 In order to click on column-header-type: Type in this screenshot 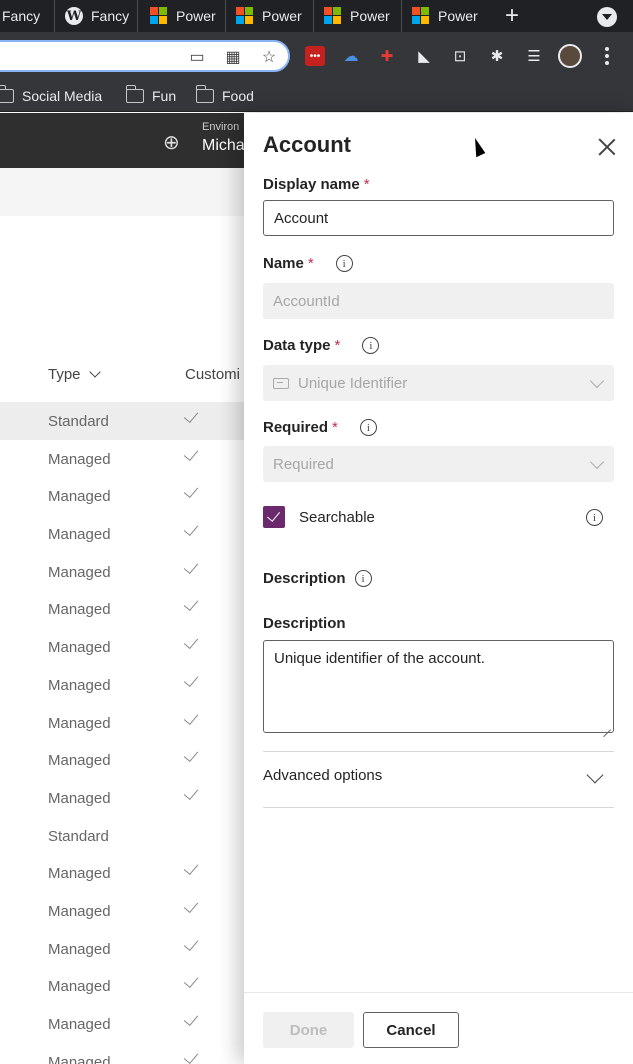, I will do `click(73, 374)`.